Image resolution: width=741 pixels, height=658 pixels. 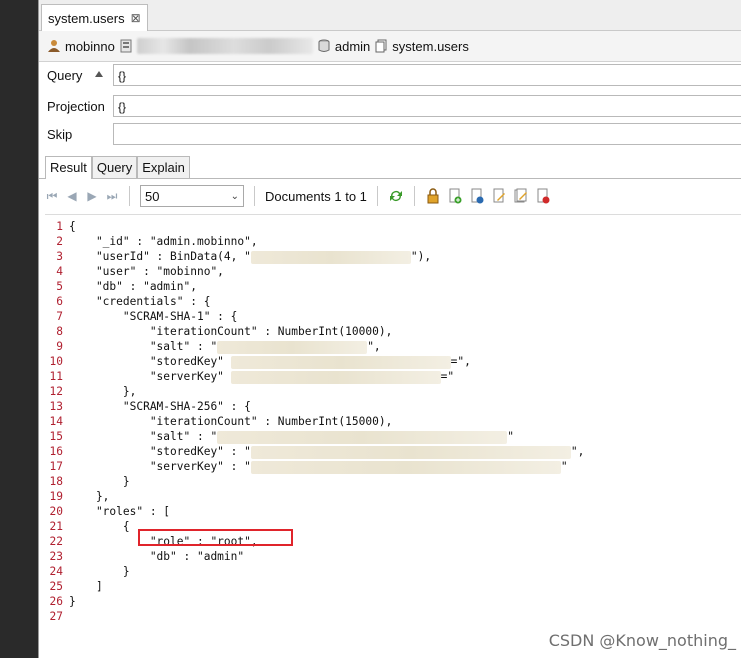 What do you see at coordinates (54, 46) in the screenshot?
I see `user-icon` at bounding box center [54, 46].